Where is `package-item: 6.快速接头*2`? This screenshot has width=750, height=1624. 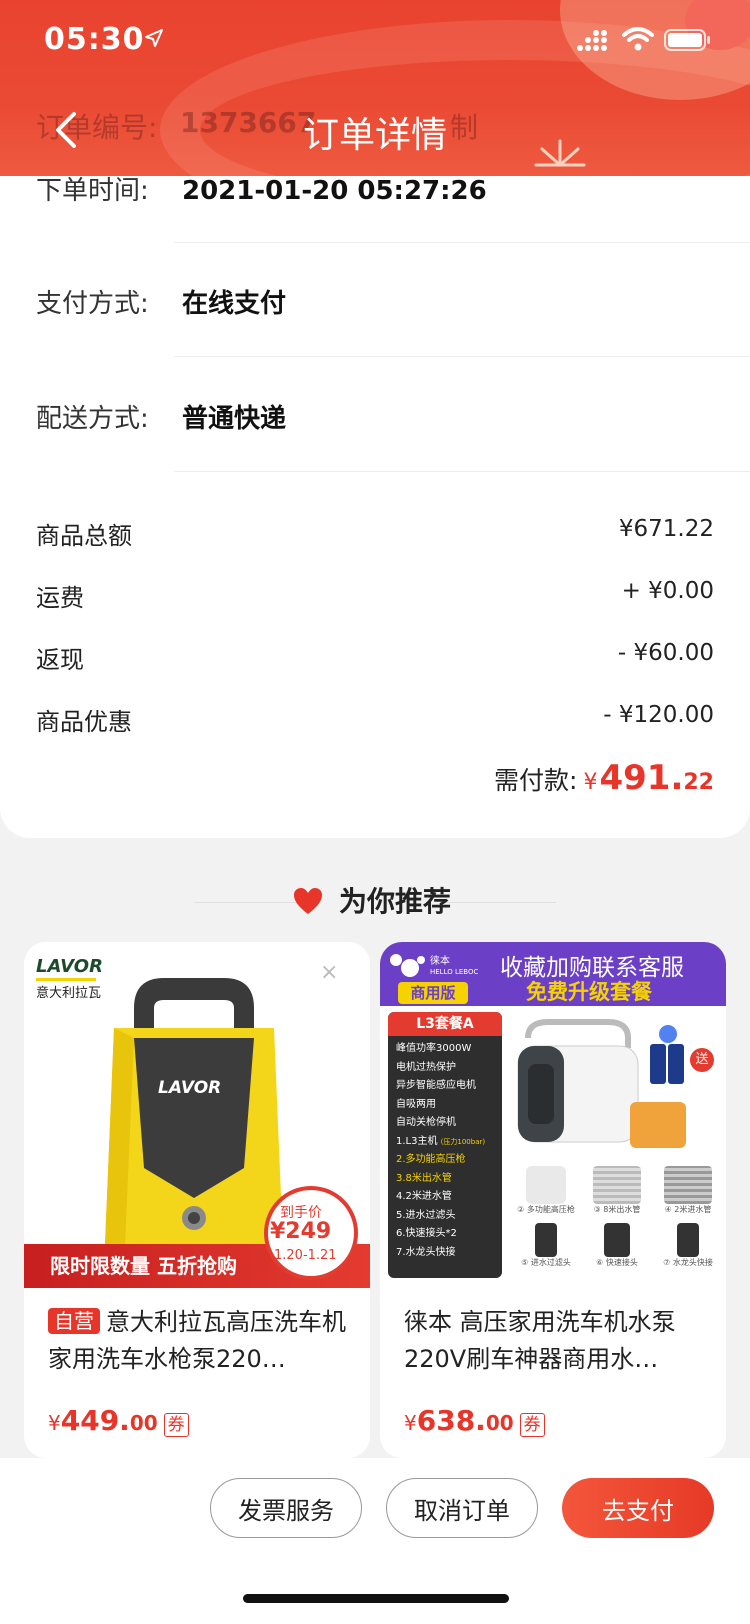
package-item: 6.快速接头*2 is located at coordinates (426, 1233).